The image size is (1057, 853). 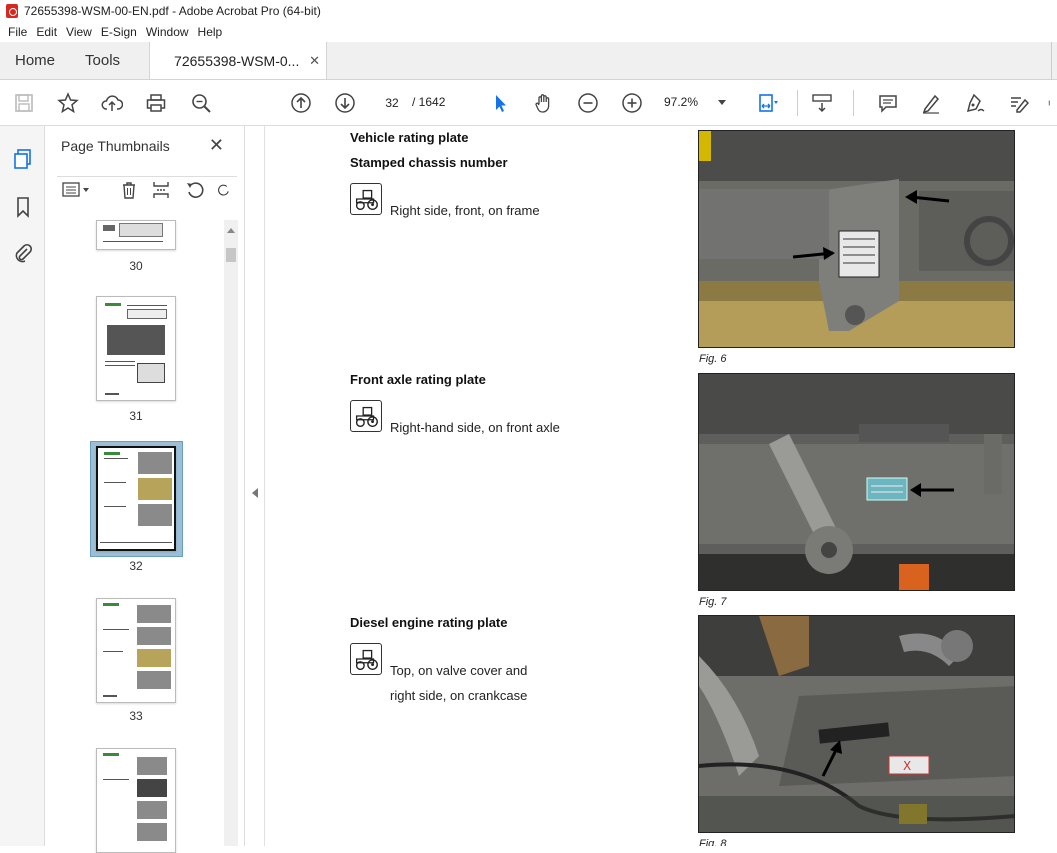 What do you see at coordinates (974, 103) in the screenshot?
I see `sign-icon` at bounding box center [974, 103].